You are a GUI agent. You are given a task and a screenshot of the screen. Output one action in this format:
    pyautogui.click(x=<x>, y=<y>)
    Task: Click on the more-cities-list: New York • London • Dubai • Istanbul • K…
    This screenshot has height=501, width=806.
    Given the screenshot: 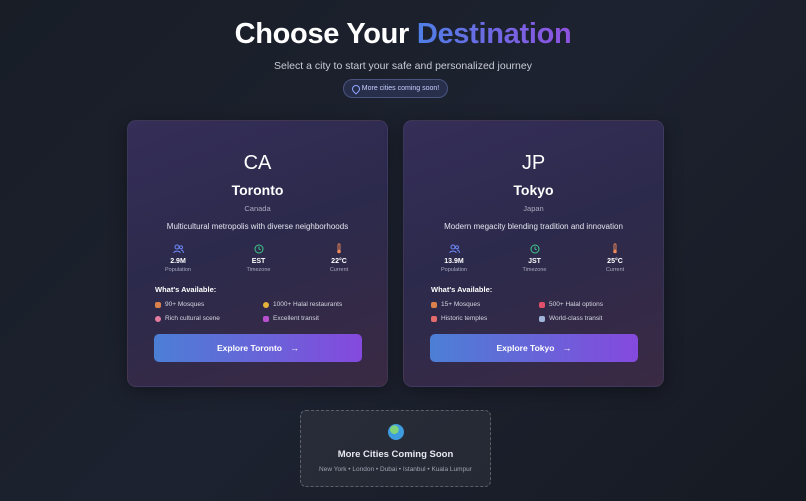 What is the action you would take?
    pyautogui.click(x=395, y=469)
    